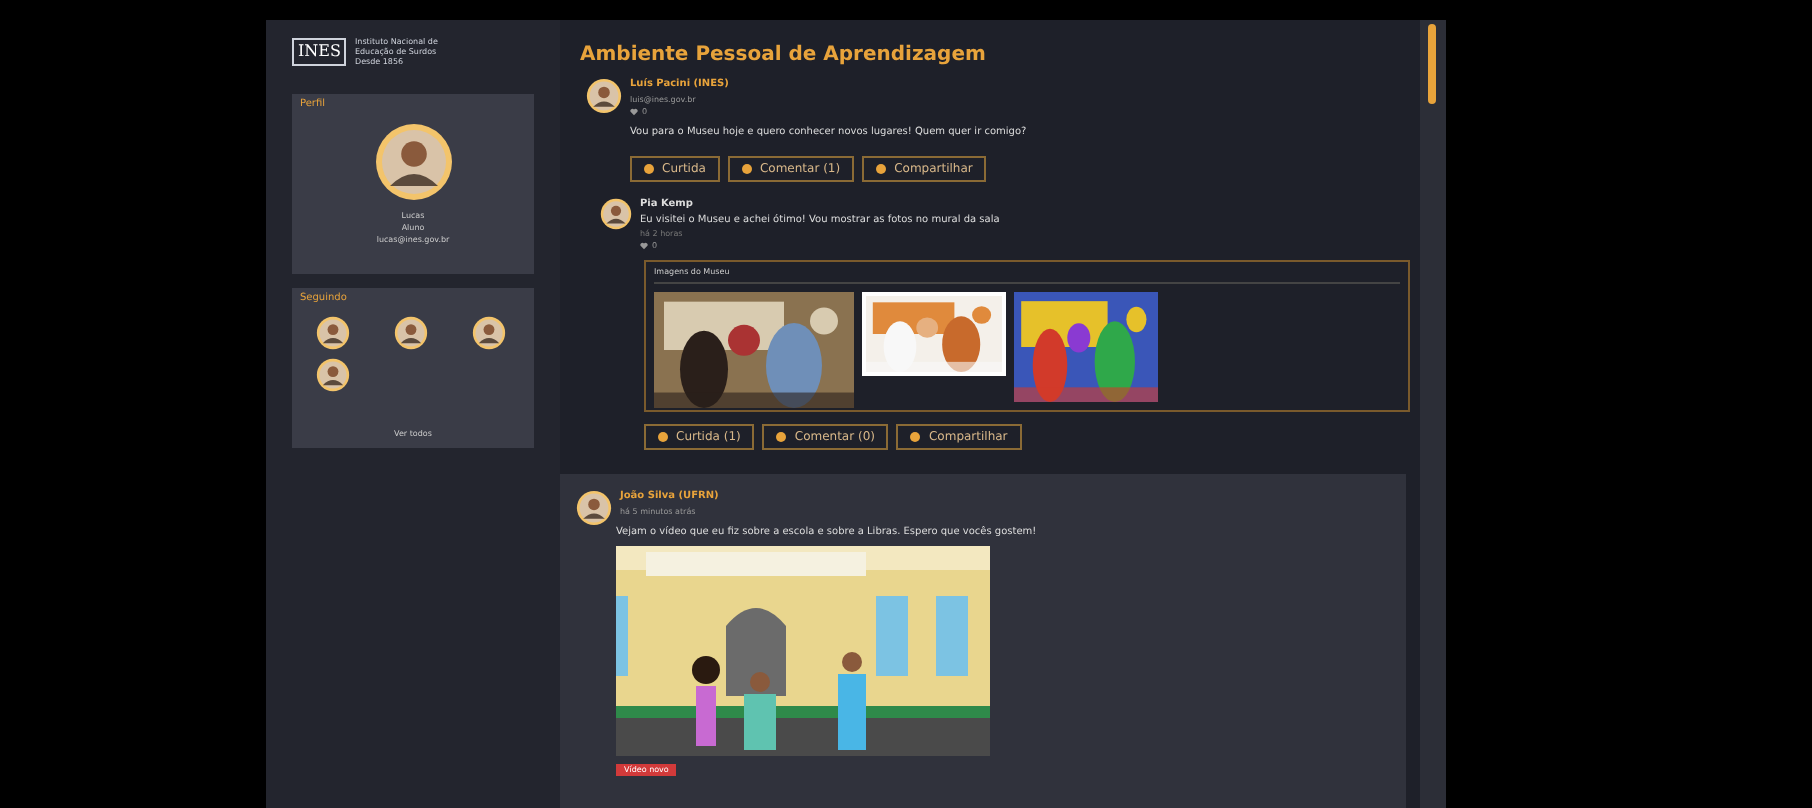 The image size is (1812, 808). I want to click on logo: INES, so click(319, 51).